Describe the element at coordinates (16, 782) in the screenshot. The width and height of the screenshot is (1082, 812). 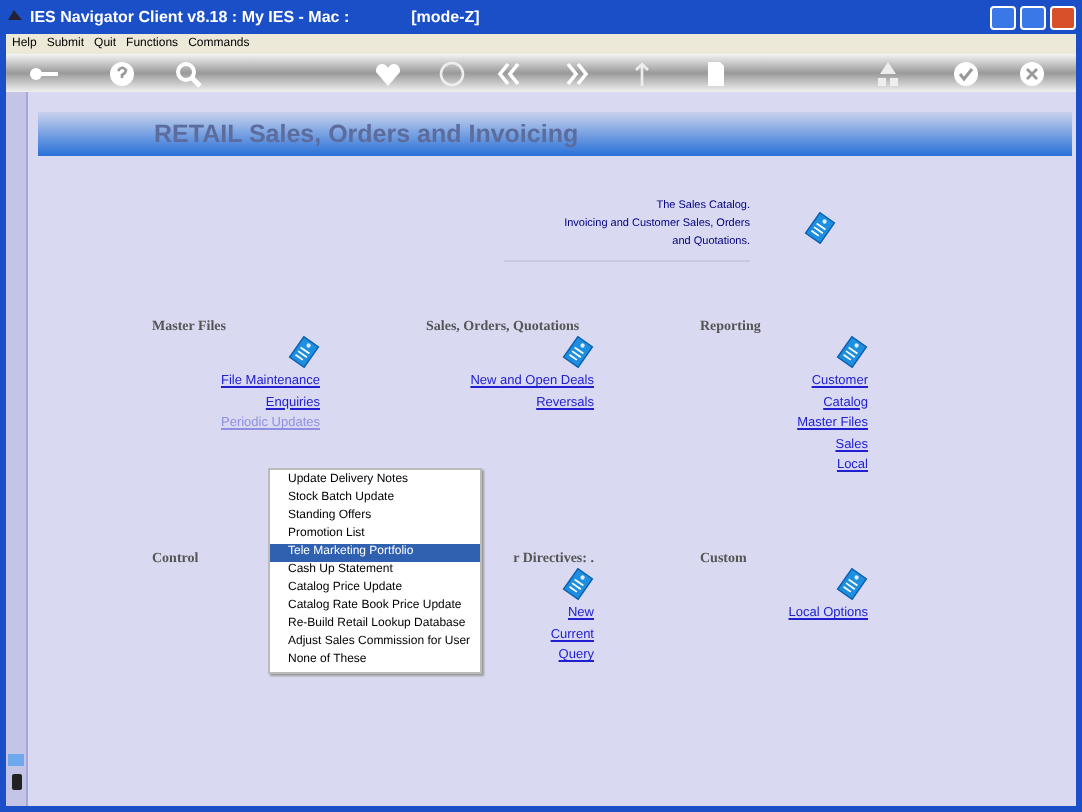
I see `strip-icon` at that location.